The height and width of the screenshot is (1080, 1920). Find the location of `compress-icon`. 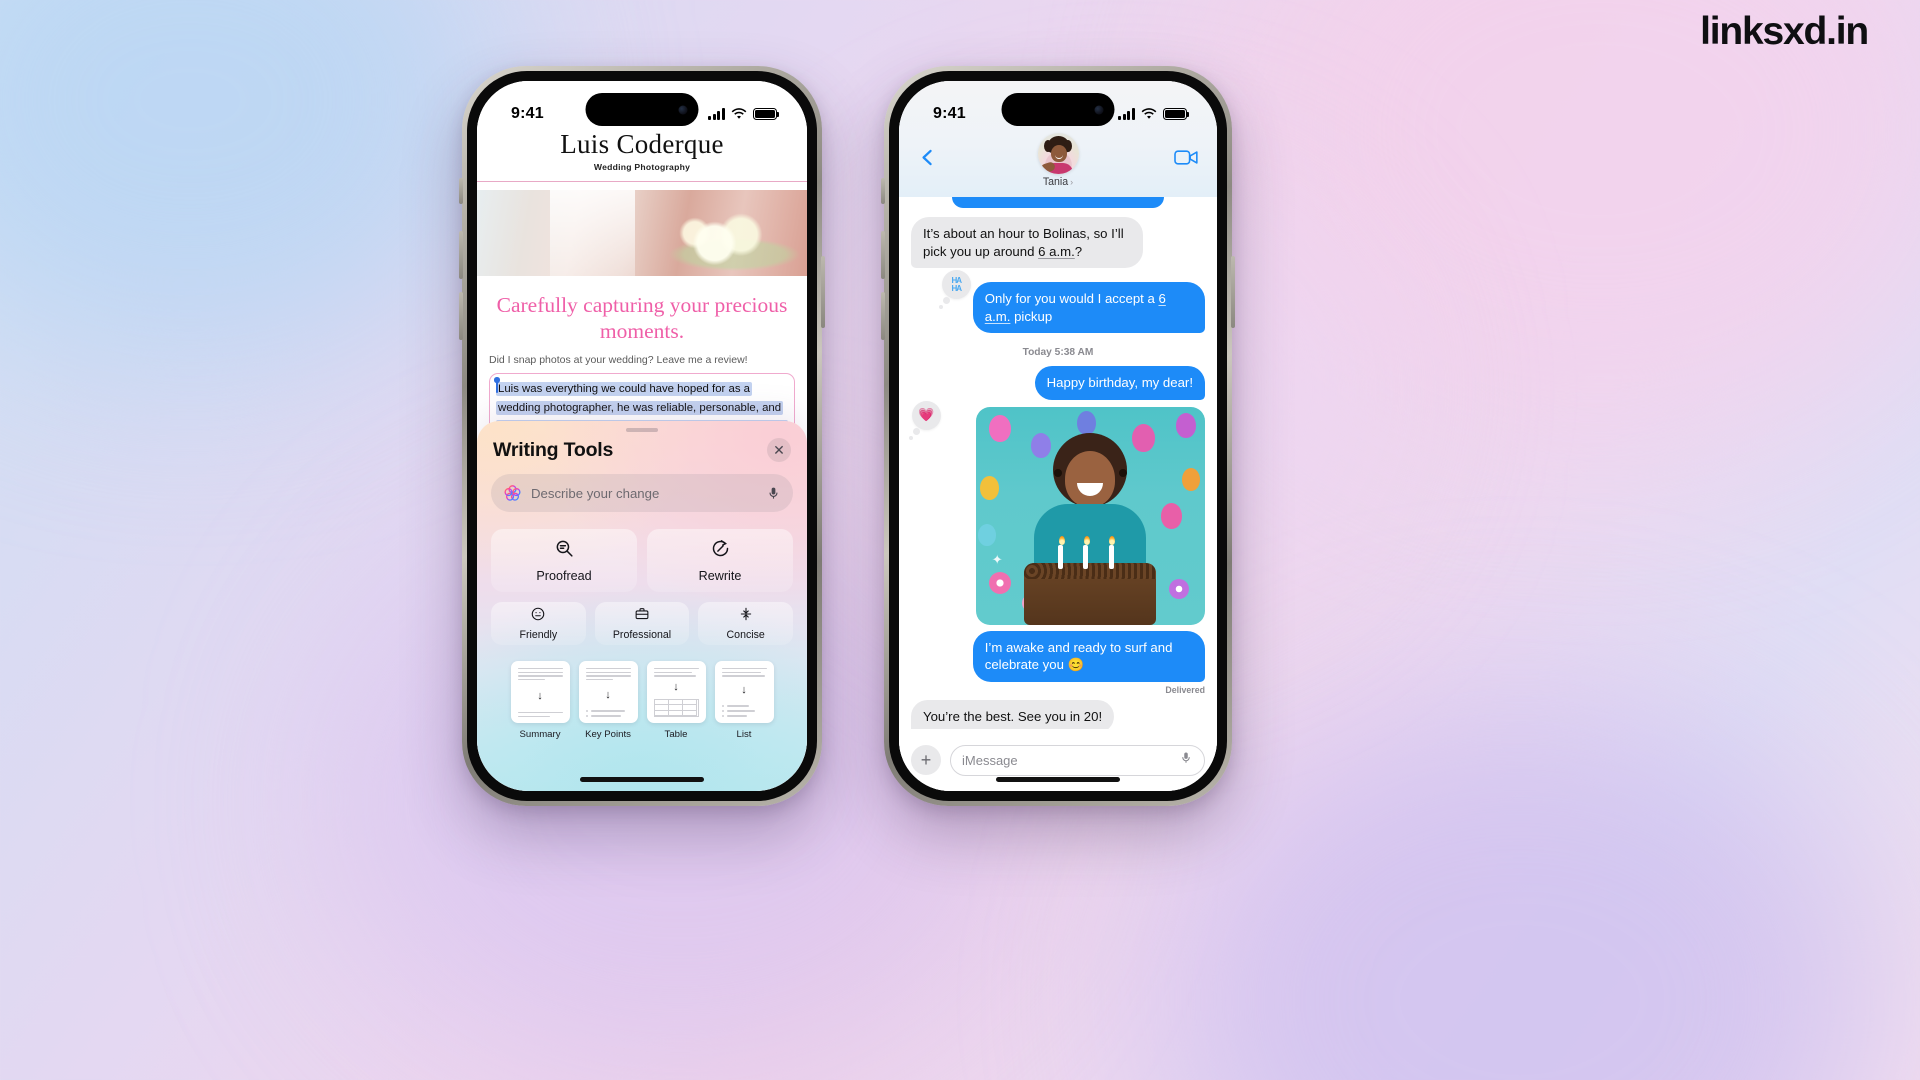

compress-icon is located at coordinates (746, 616).